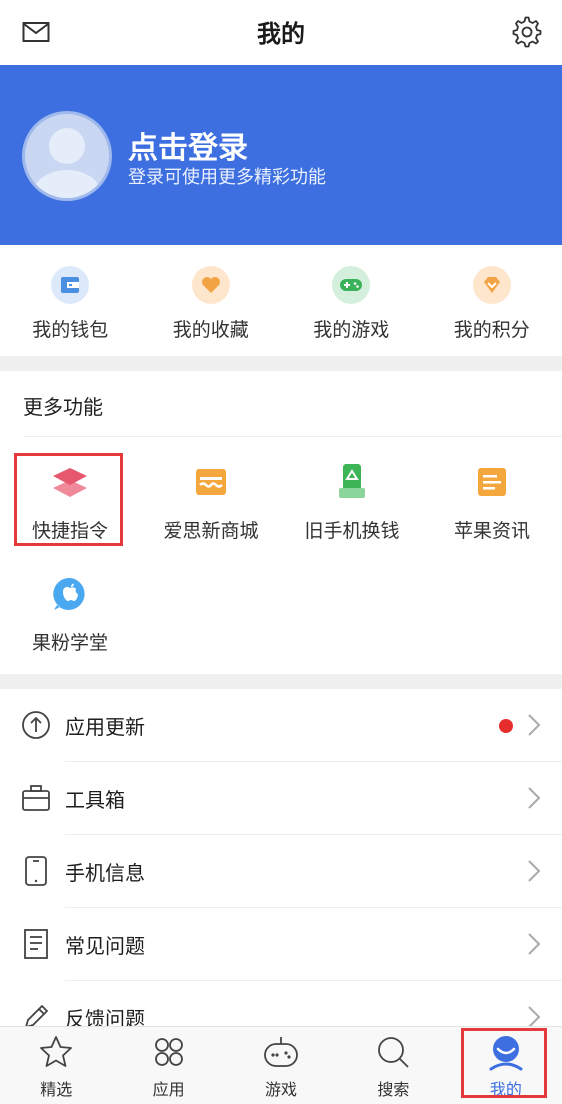 The image size is (562, 1104). What do you see at coordinates (67, 163) in the screenshot?
I see `default-avatar-icon` at bounding box center [67, 163].